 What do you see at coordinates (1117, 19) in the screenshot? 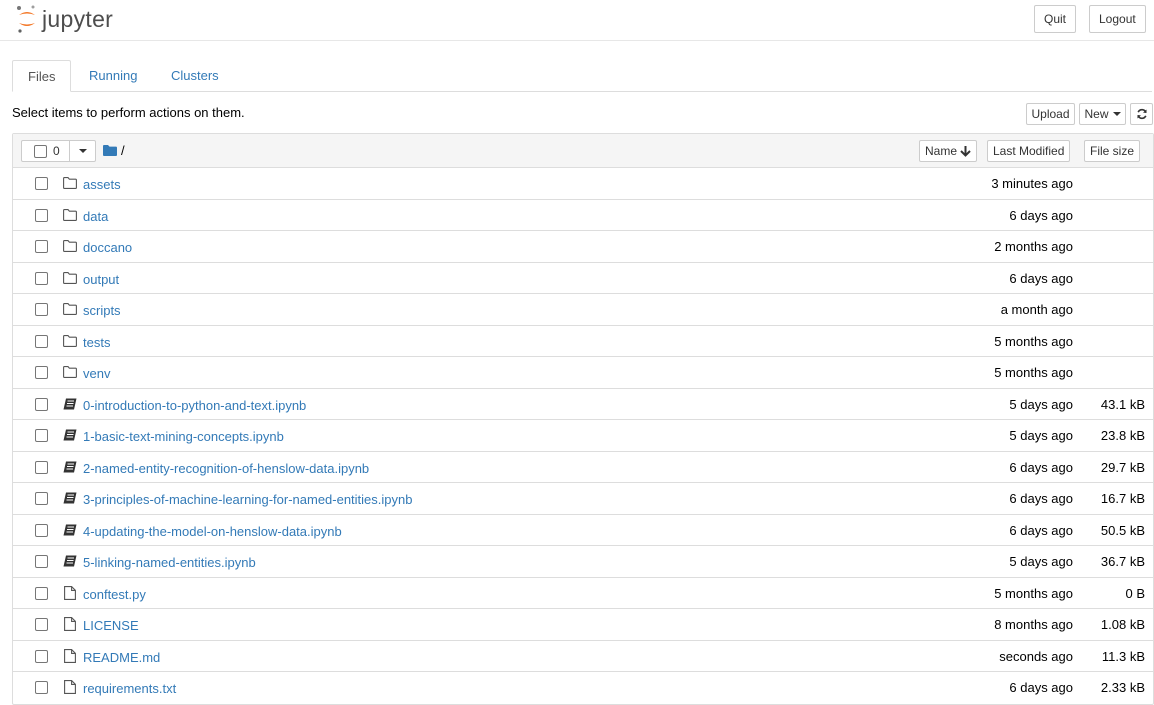
I see `logout-button: Logout` at bounding box center [1117, 19].